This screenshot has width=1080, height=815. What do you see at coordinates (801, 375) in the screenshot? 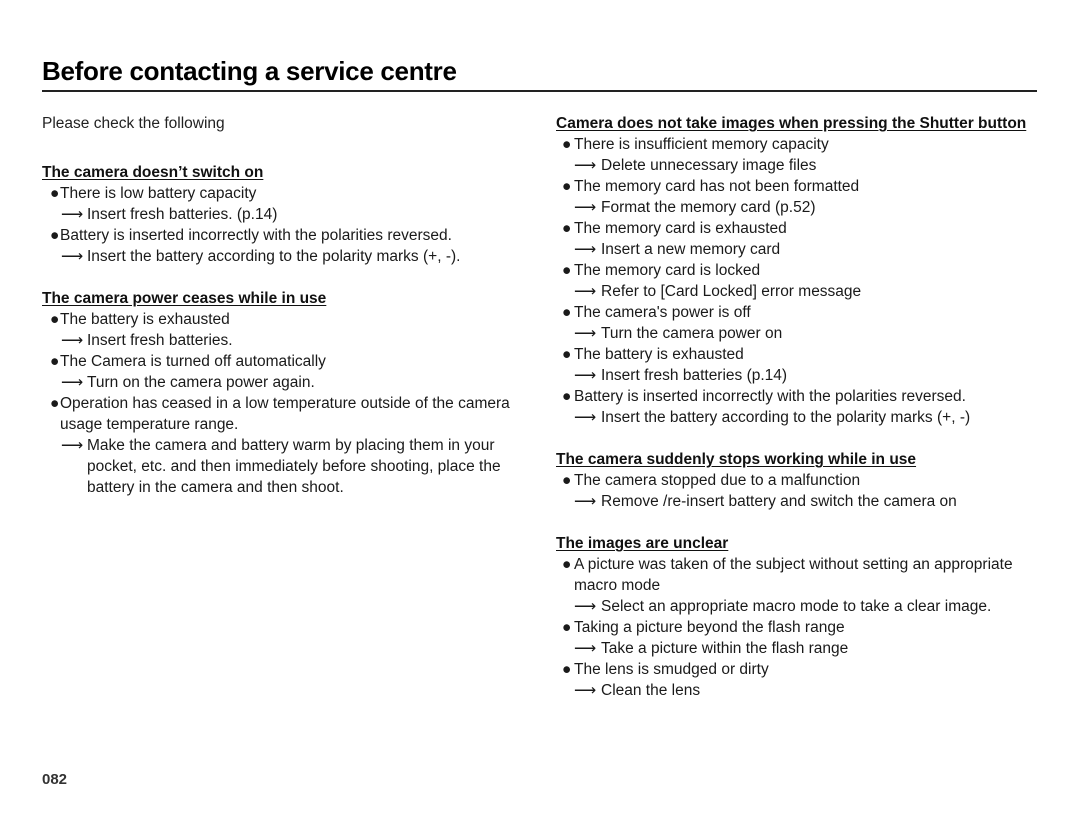
I see `remedy-item: ⟶ Insert fresh batteries (p.14)` at bounding box center [801, 375].